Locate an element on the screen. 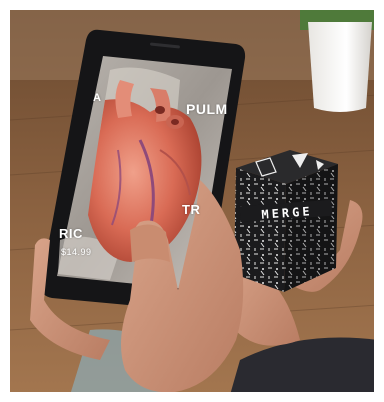 The width and height of the screenshot is (384, 402). screen-label-tr: TR is located at coordinates (191, 209).